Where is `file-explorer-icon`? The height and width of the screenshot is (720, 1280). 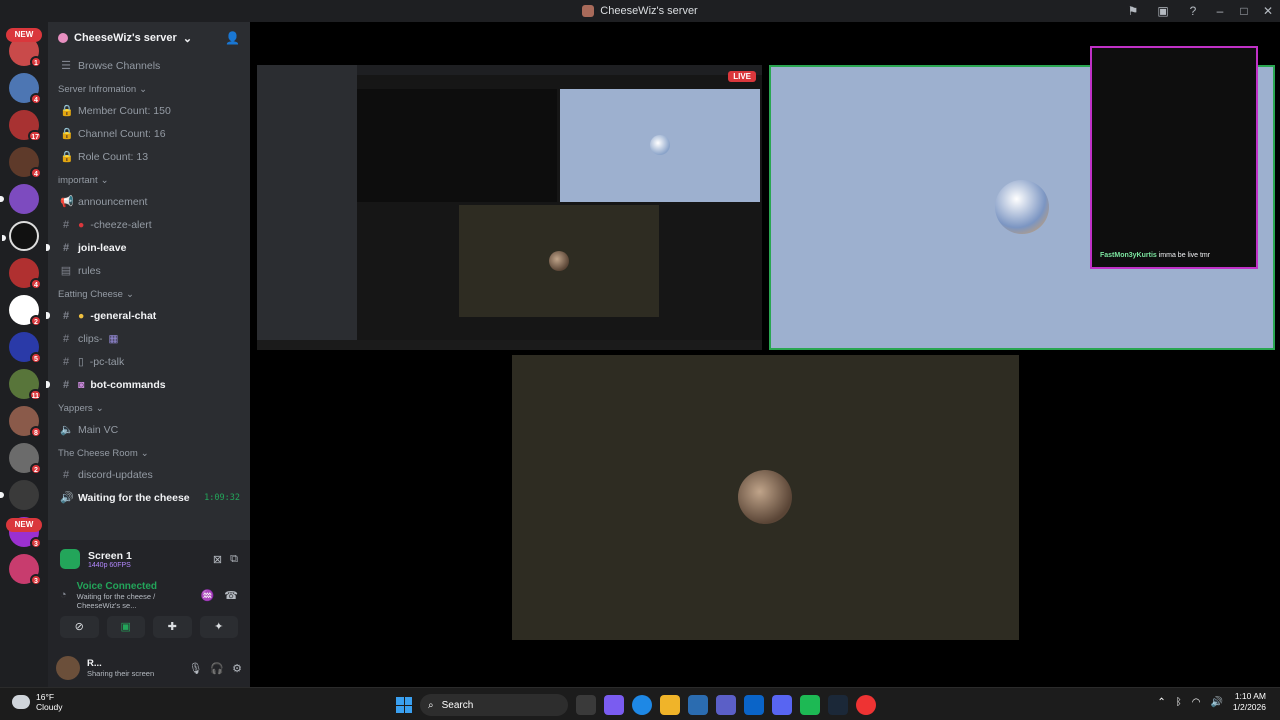
file-explorer-icon is located at coordinates (670, 705).